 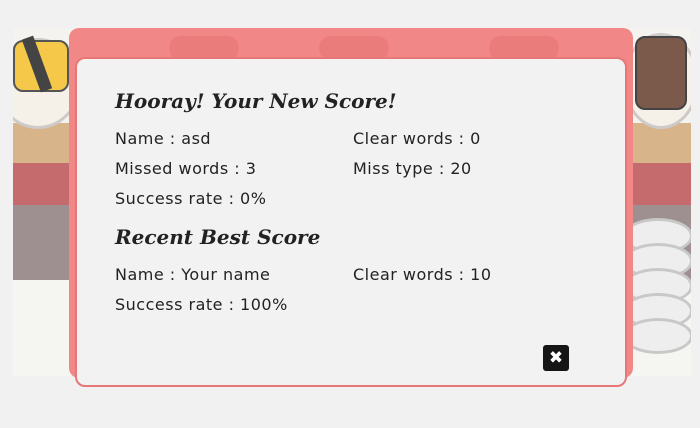 I want to click on plate-stack, so click(x=657, y=336).